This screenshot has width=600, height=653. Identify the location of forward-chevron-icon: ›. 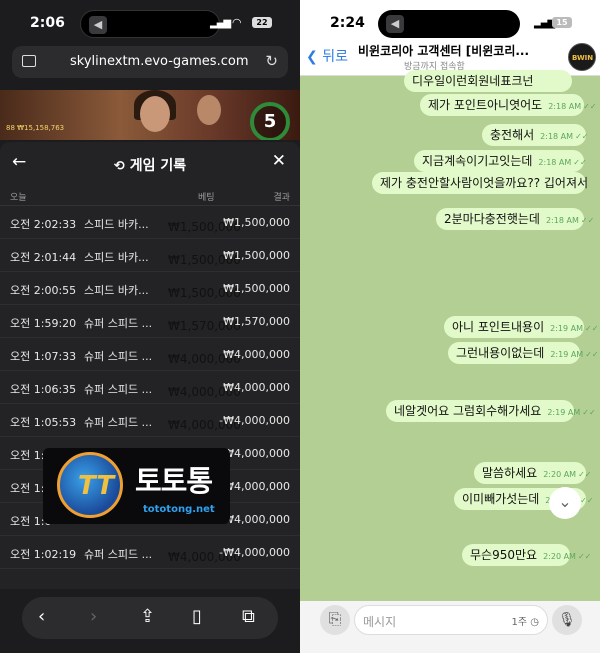
(93, 616).